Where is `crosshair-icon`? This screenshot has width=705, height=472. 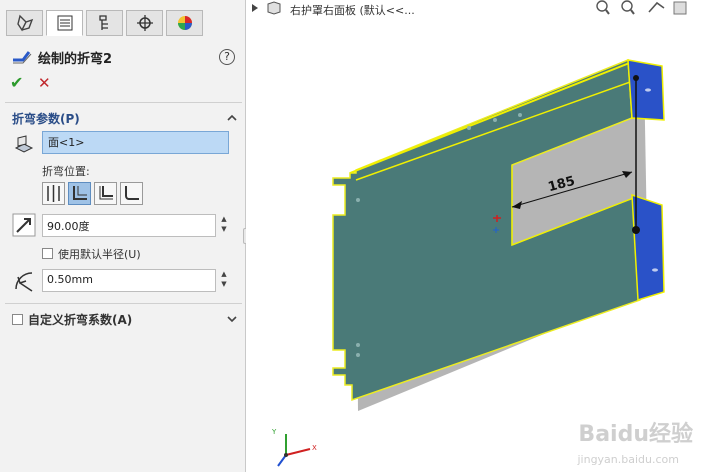 crosshair-icon is located at coordinates (144, 23).